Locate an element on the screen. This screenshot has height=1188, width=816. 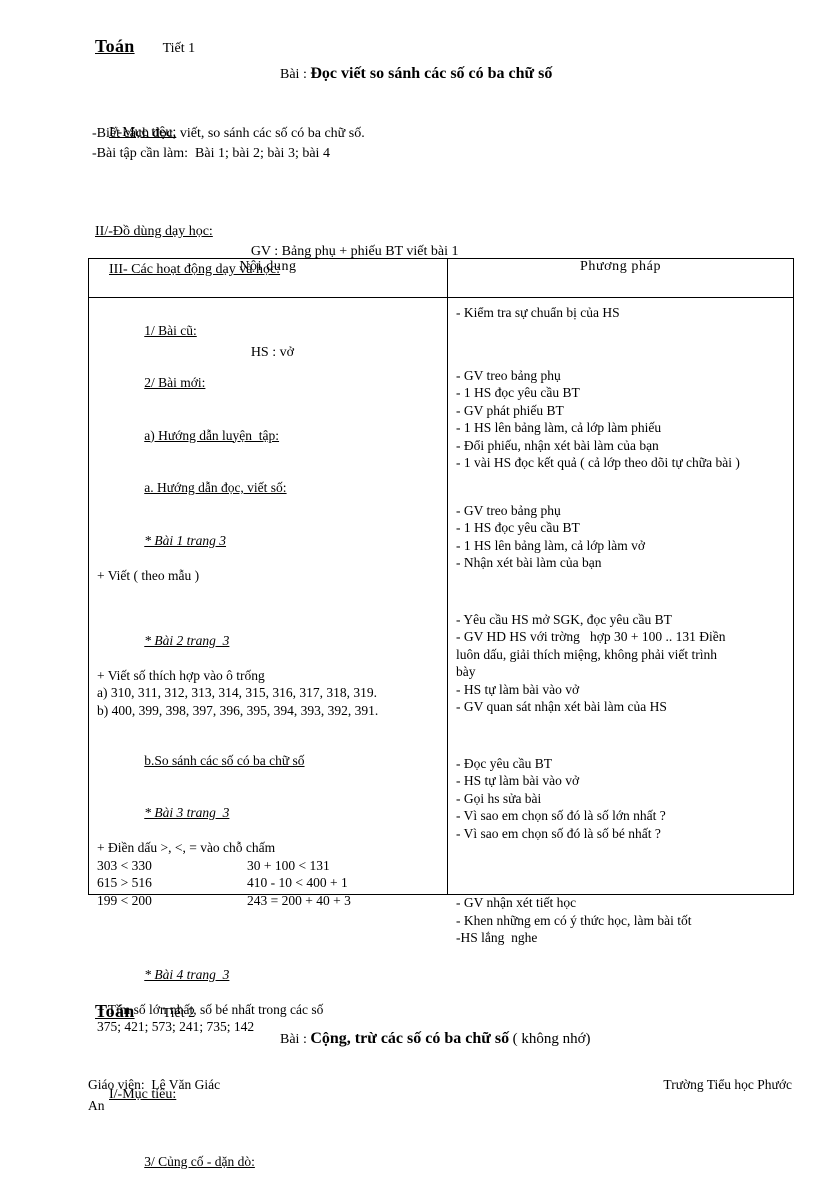
method-spacer-1b is located at coordinates (621, 359).